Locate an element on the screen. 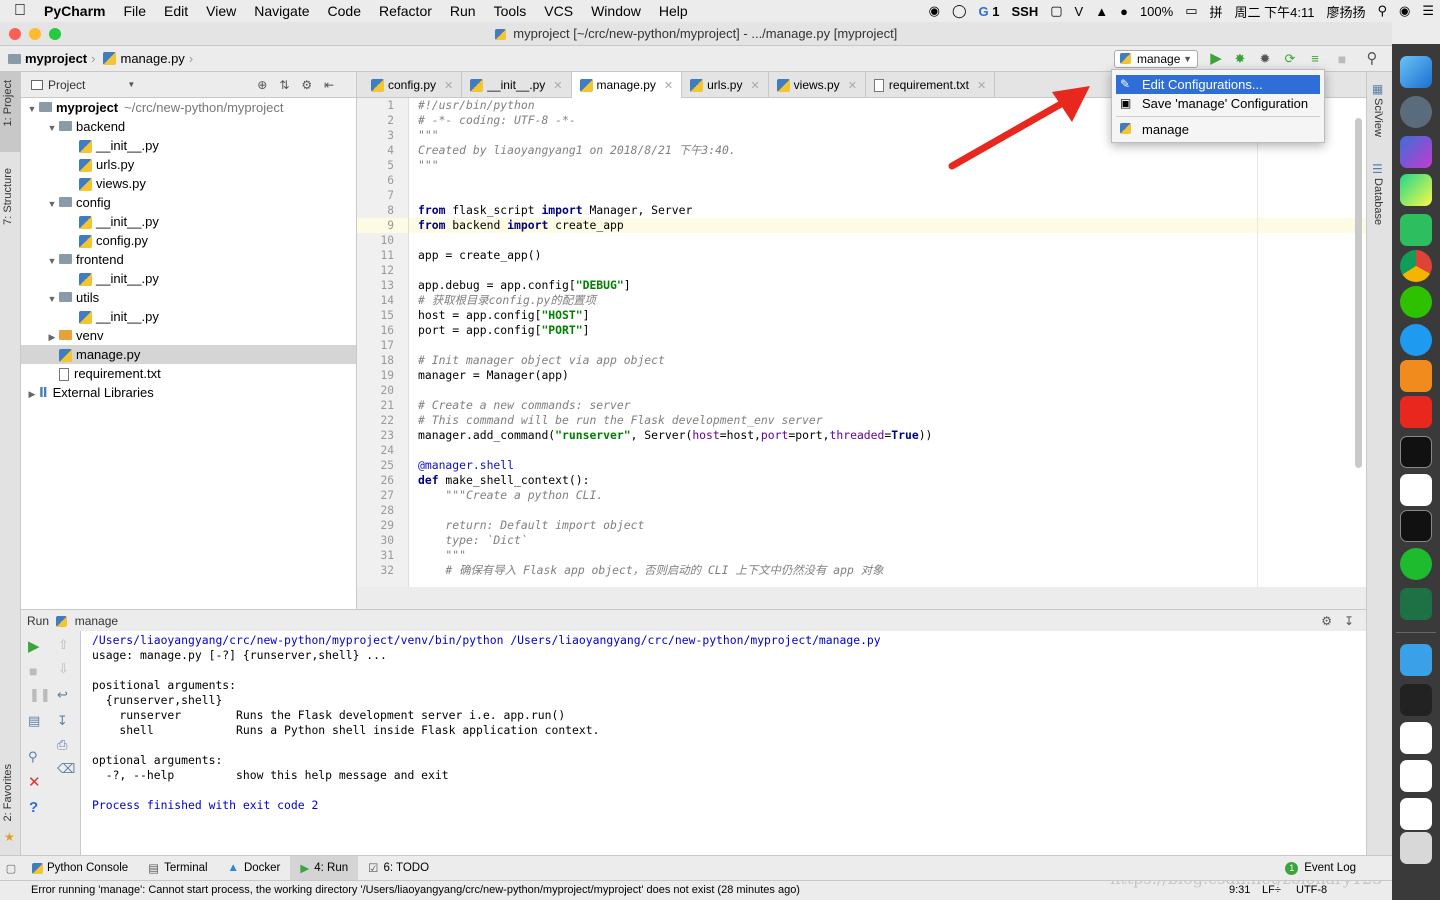 Image resolution: width=1440 pixels, height=900 pixels. tree-row: ▼ frontend is located at coordinates (188, 259).